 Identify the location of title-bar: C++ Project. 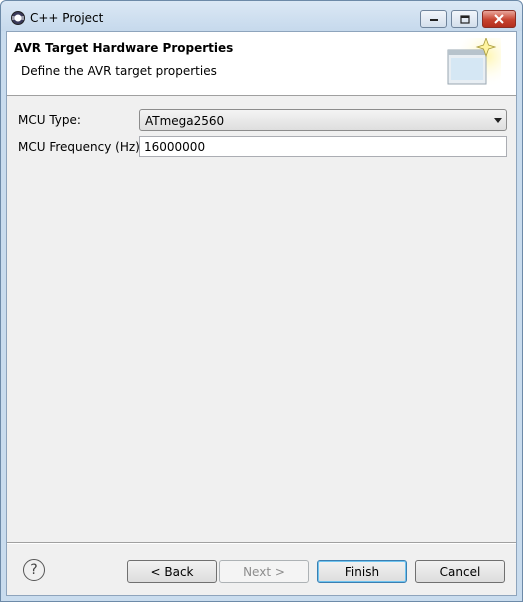
(261, 16).